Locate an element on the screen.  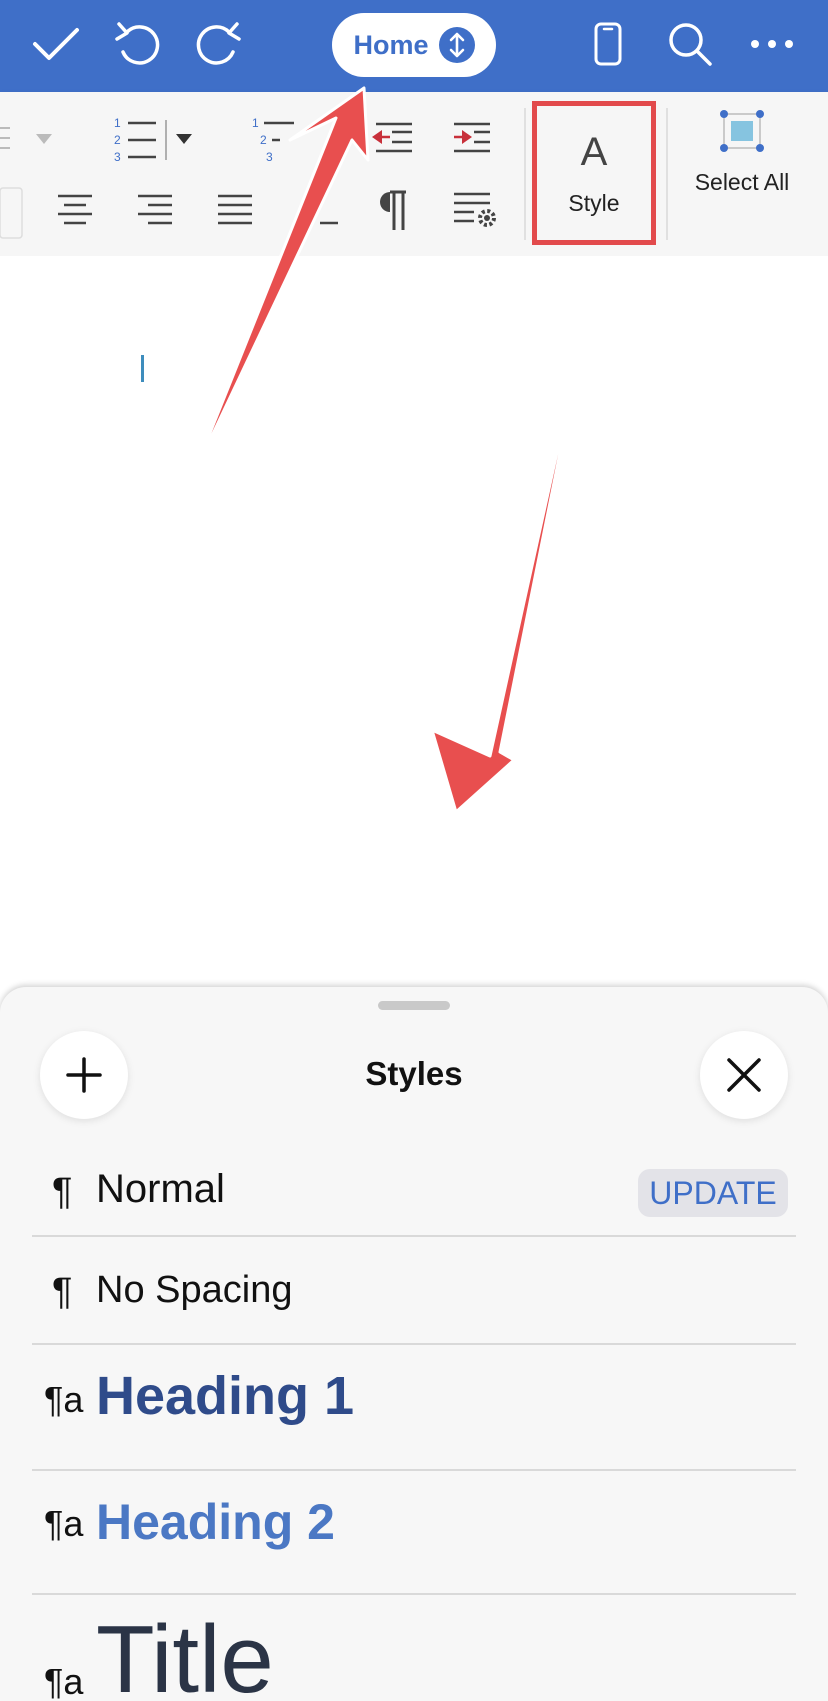
style-item-title: ¶a Title is located at coordinates (414, 1648).